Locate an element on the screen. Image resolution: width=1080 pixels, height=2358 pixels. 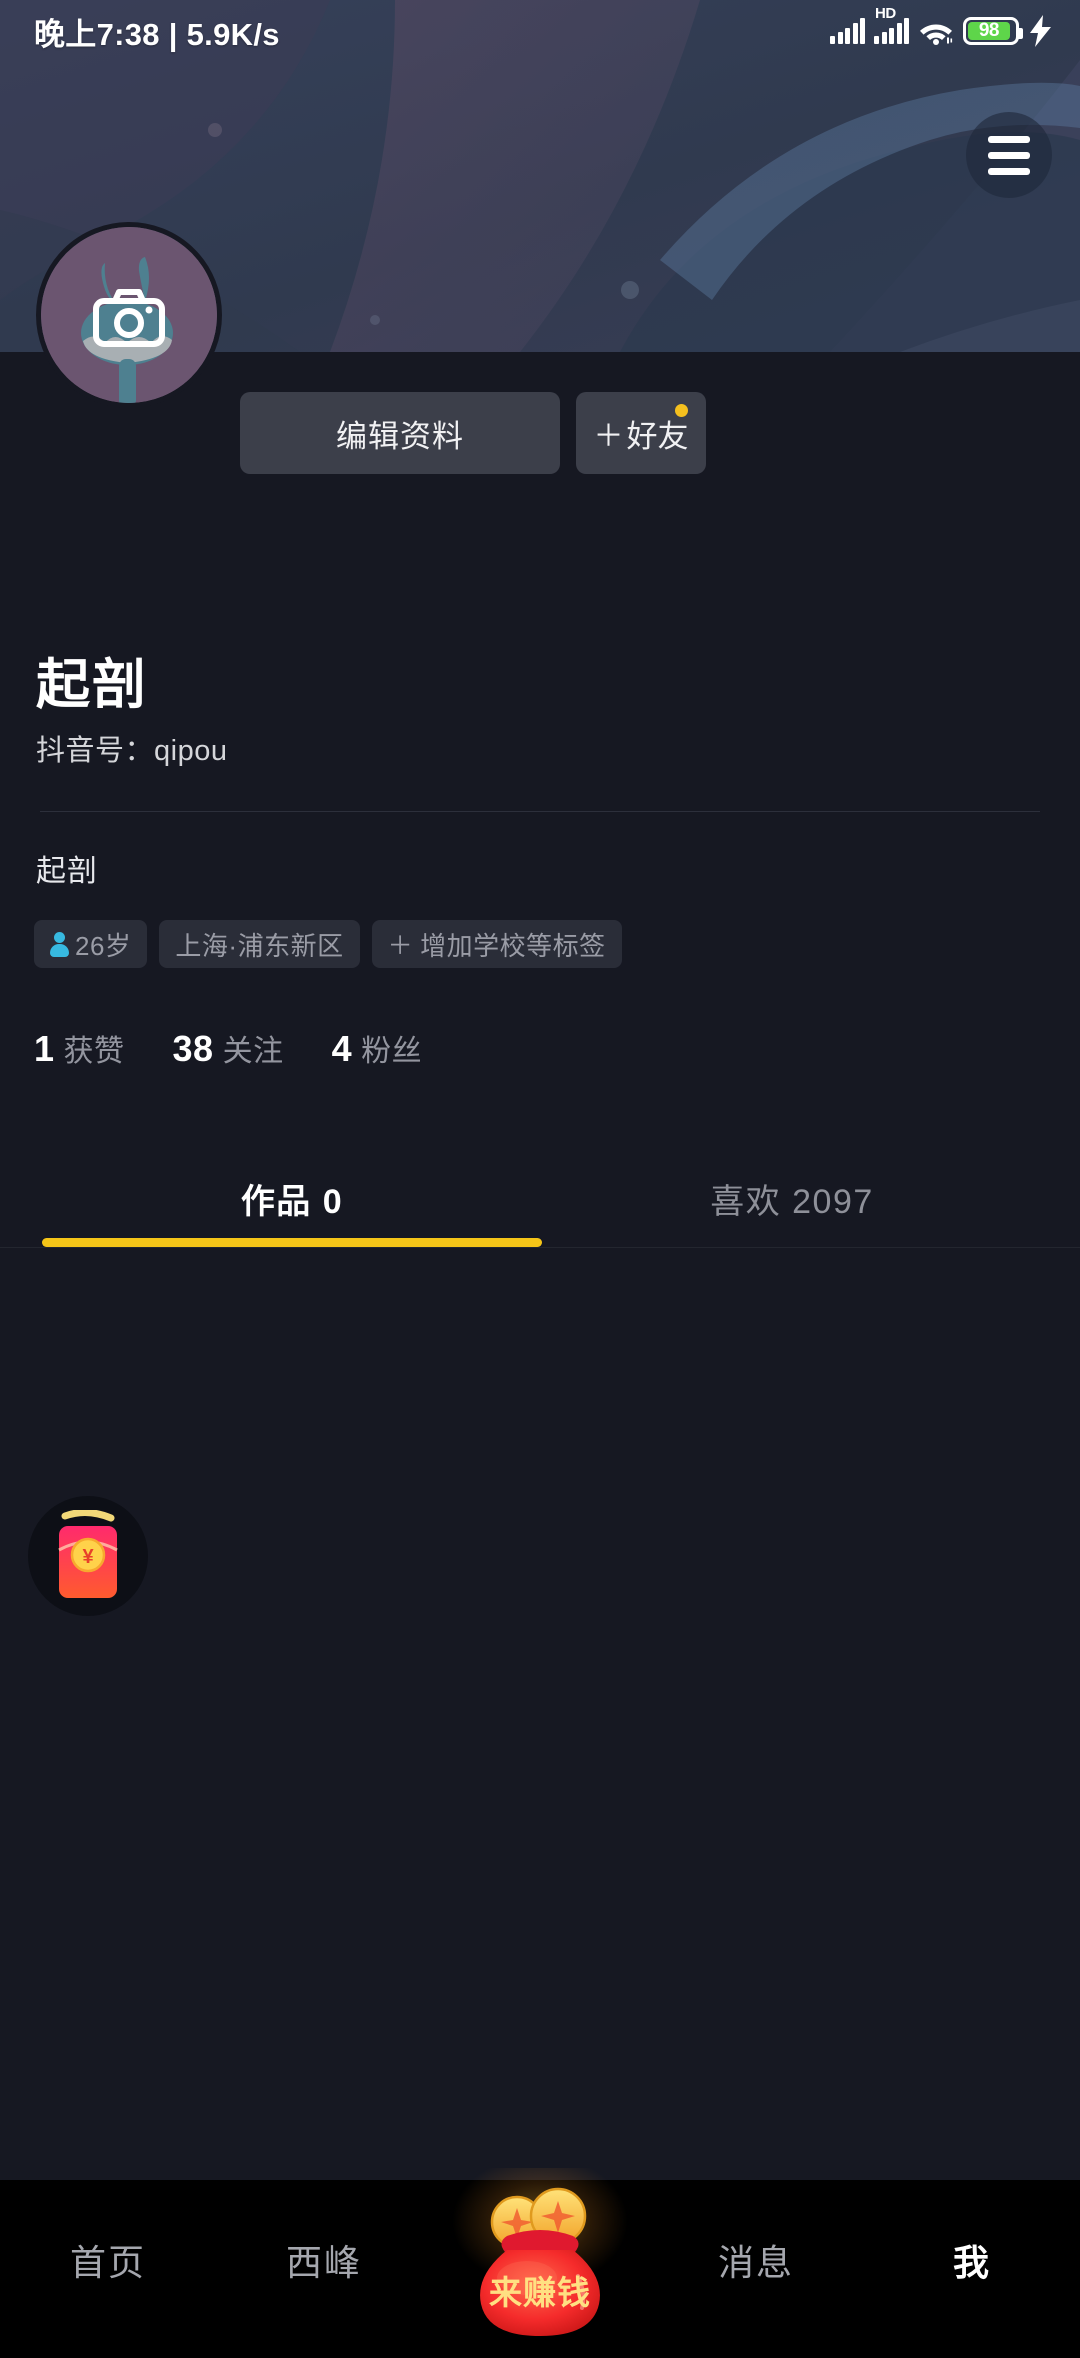
edit-profile-button: 编辑资料 is located at coordinates (400, 433).